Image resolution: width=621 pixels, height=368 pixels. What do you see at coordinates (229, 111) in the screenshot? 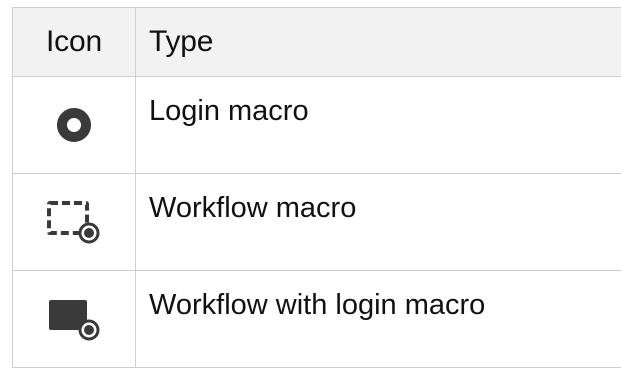
I see `type-cell: Login macro` at bounding box center [229, 111].